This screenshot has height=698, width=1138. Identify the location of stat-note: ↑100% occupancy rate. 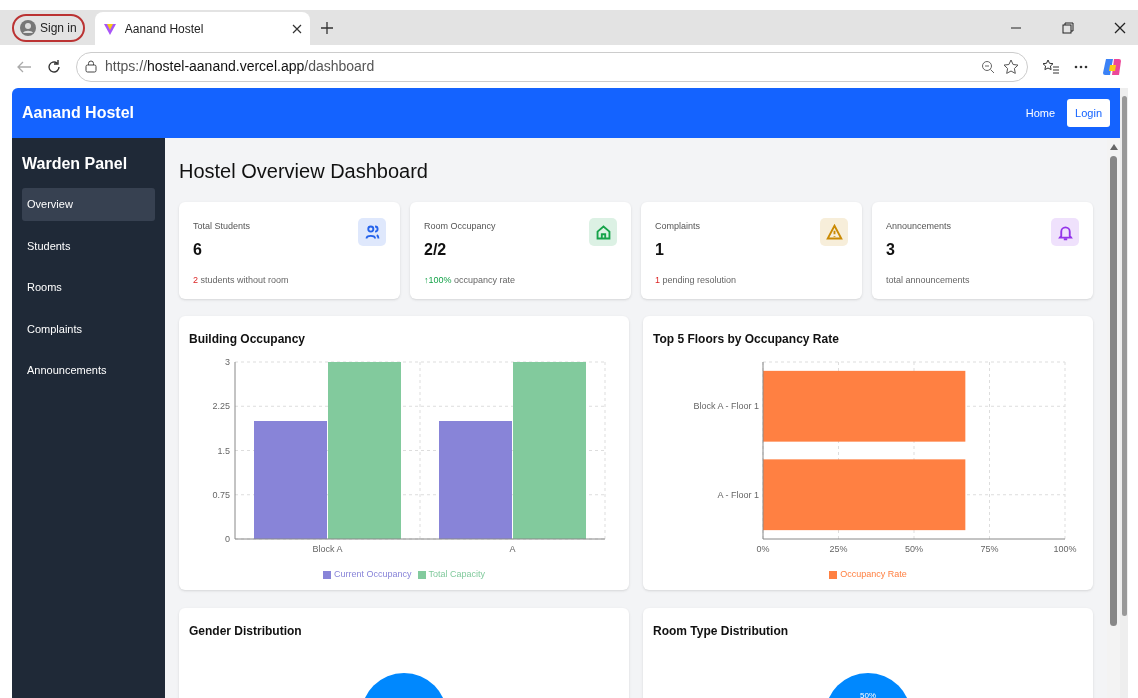
(470, 280).